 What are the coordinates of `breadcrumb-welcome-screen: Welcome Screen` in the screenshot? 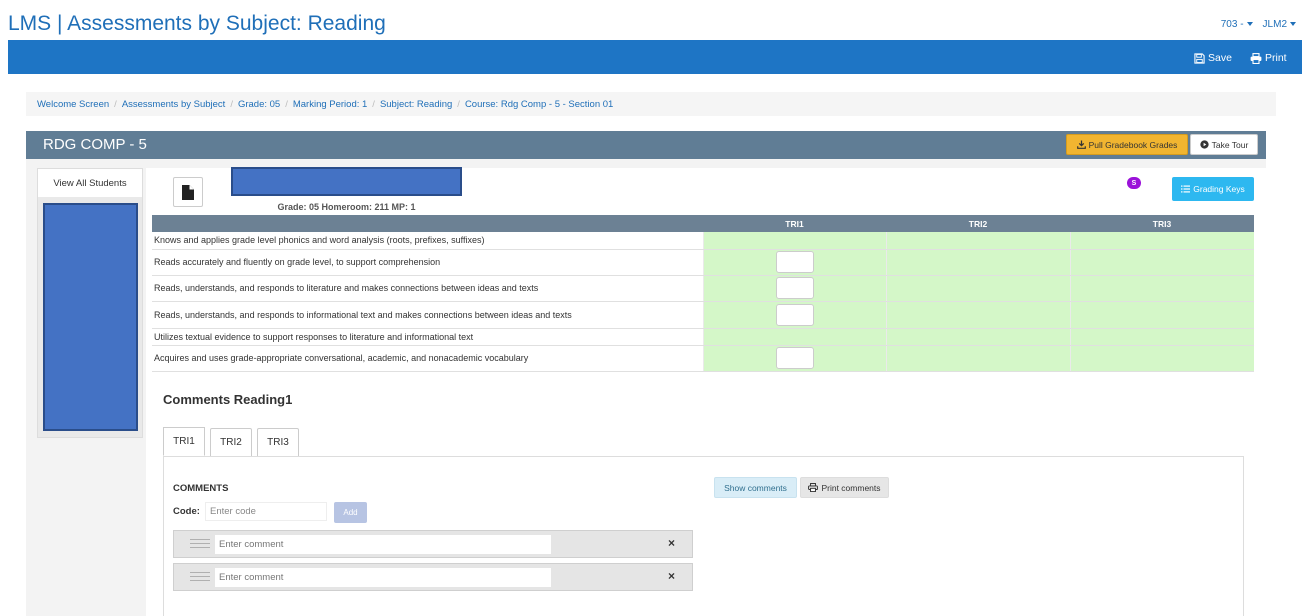 It's located at (73, 104).